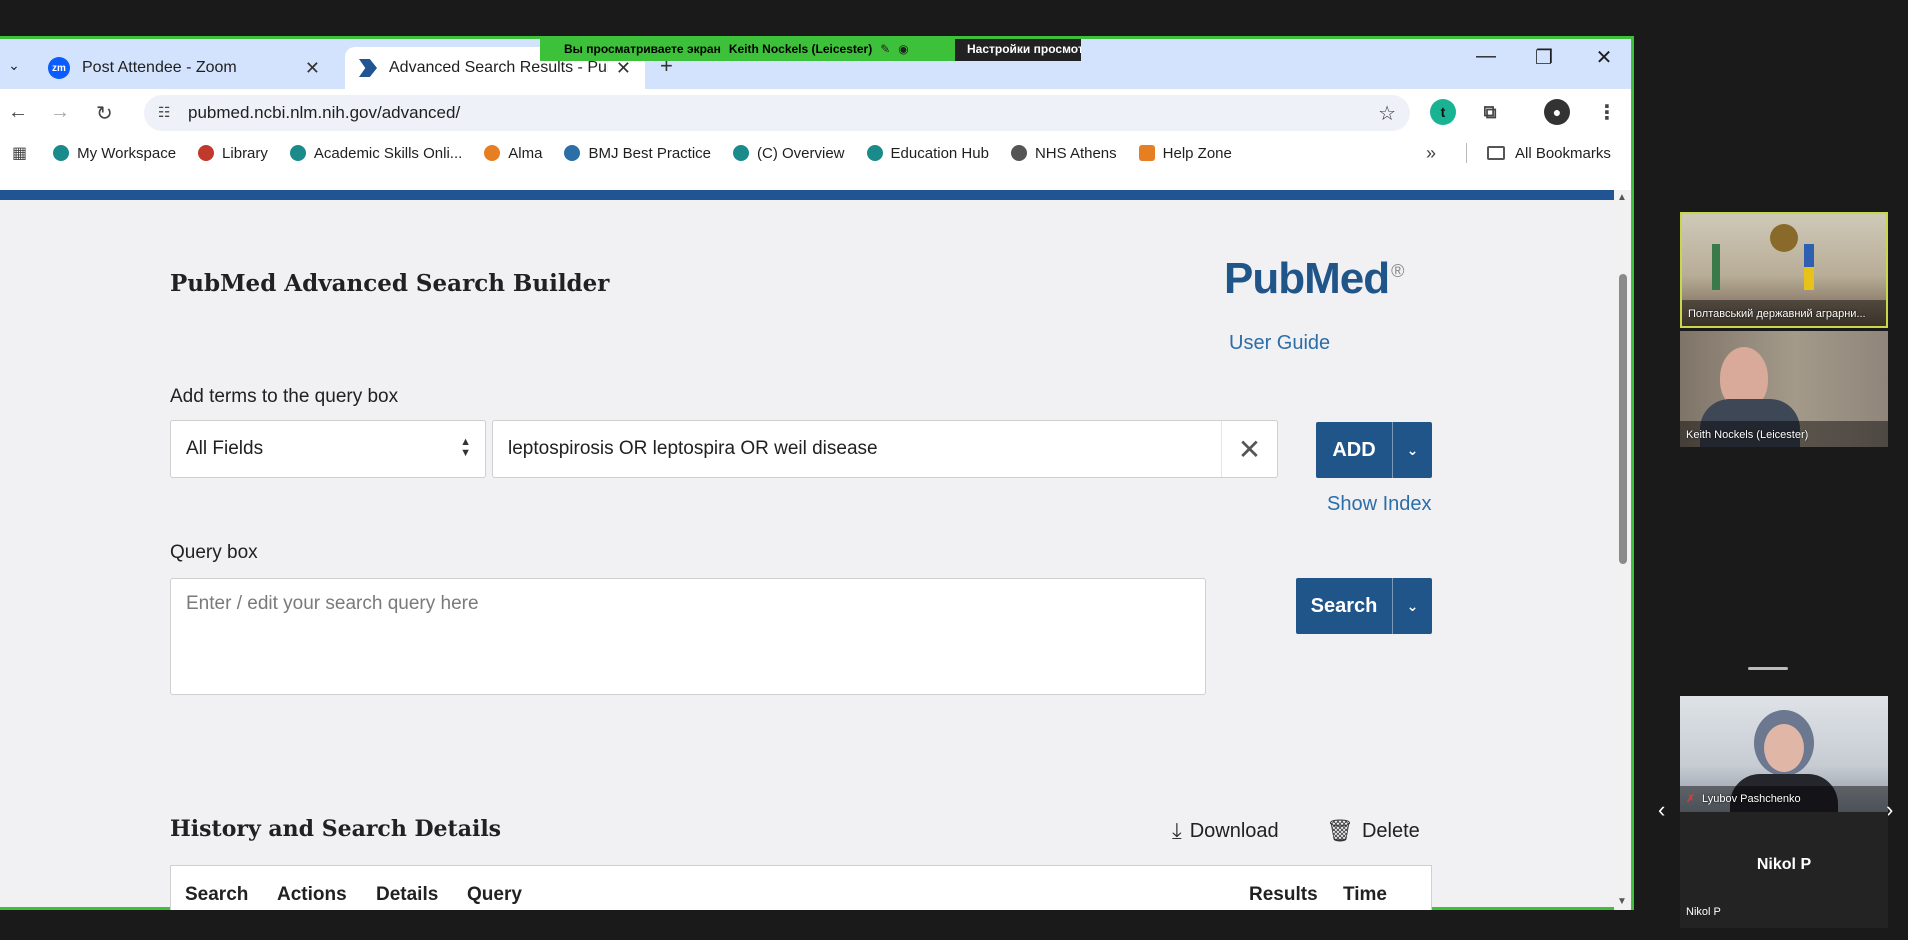 This screenshot has width=1908, height=940. What do you see at coordinates (1365, 894) in the screenshot?
I see `col-time: Time` at bounding box center [1365, 894].